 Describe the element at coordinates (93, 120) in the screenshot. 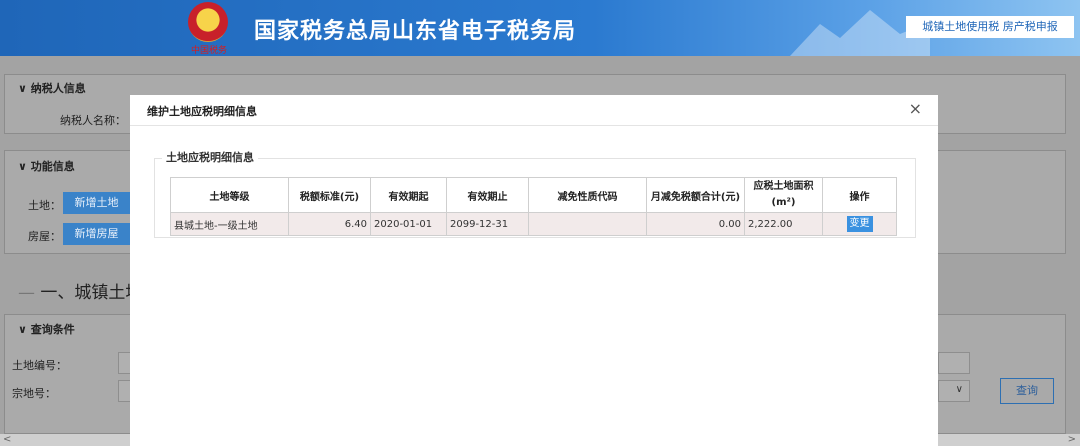

I see `taxpayer-name-label: 纳税人名称：` at that location.